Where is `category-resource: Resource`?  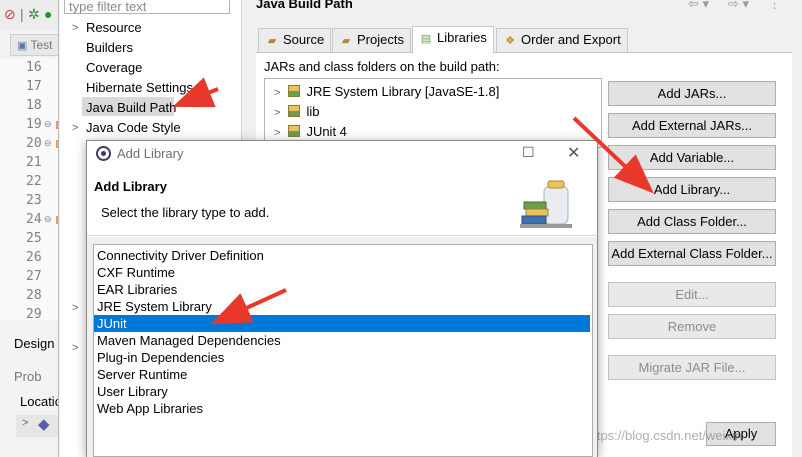 category-resource: Resource is located at coordinates (114, 28).